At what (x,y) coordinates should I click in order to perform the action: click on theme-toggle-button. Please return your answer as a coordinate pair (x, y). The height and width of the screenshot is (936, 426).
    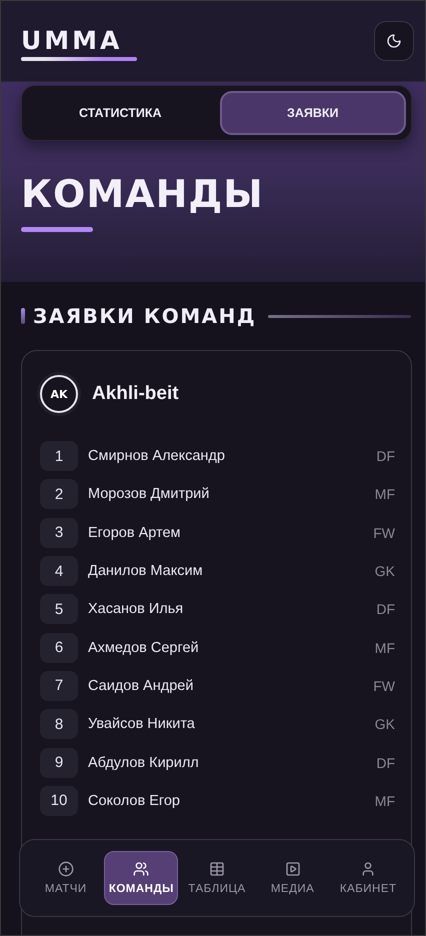
    Looking at the image, I should click on (394, 41).